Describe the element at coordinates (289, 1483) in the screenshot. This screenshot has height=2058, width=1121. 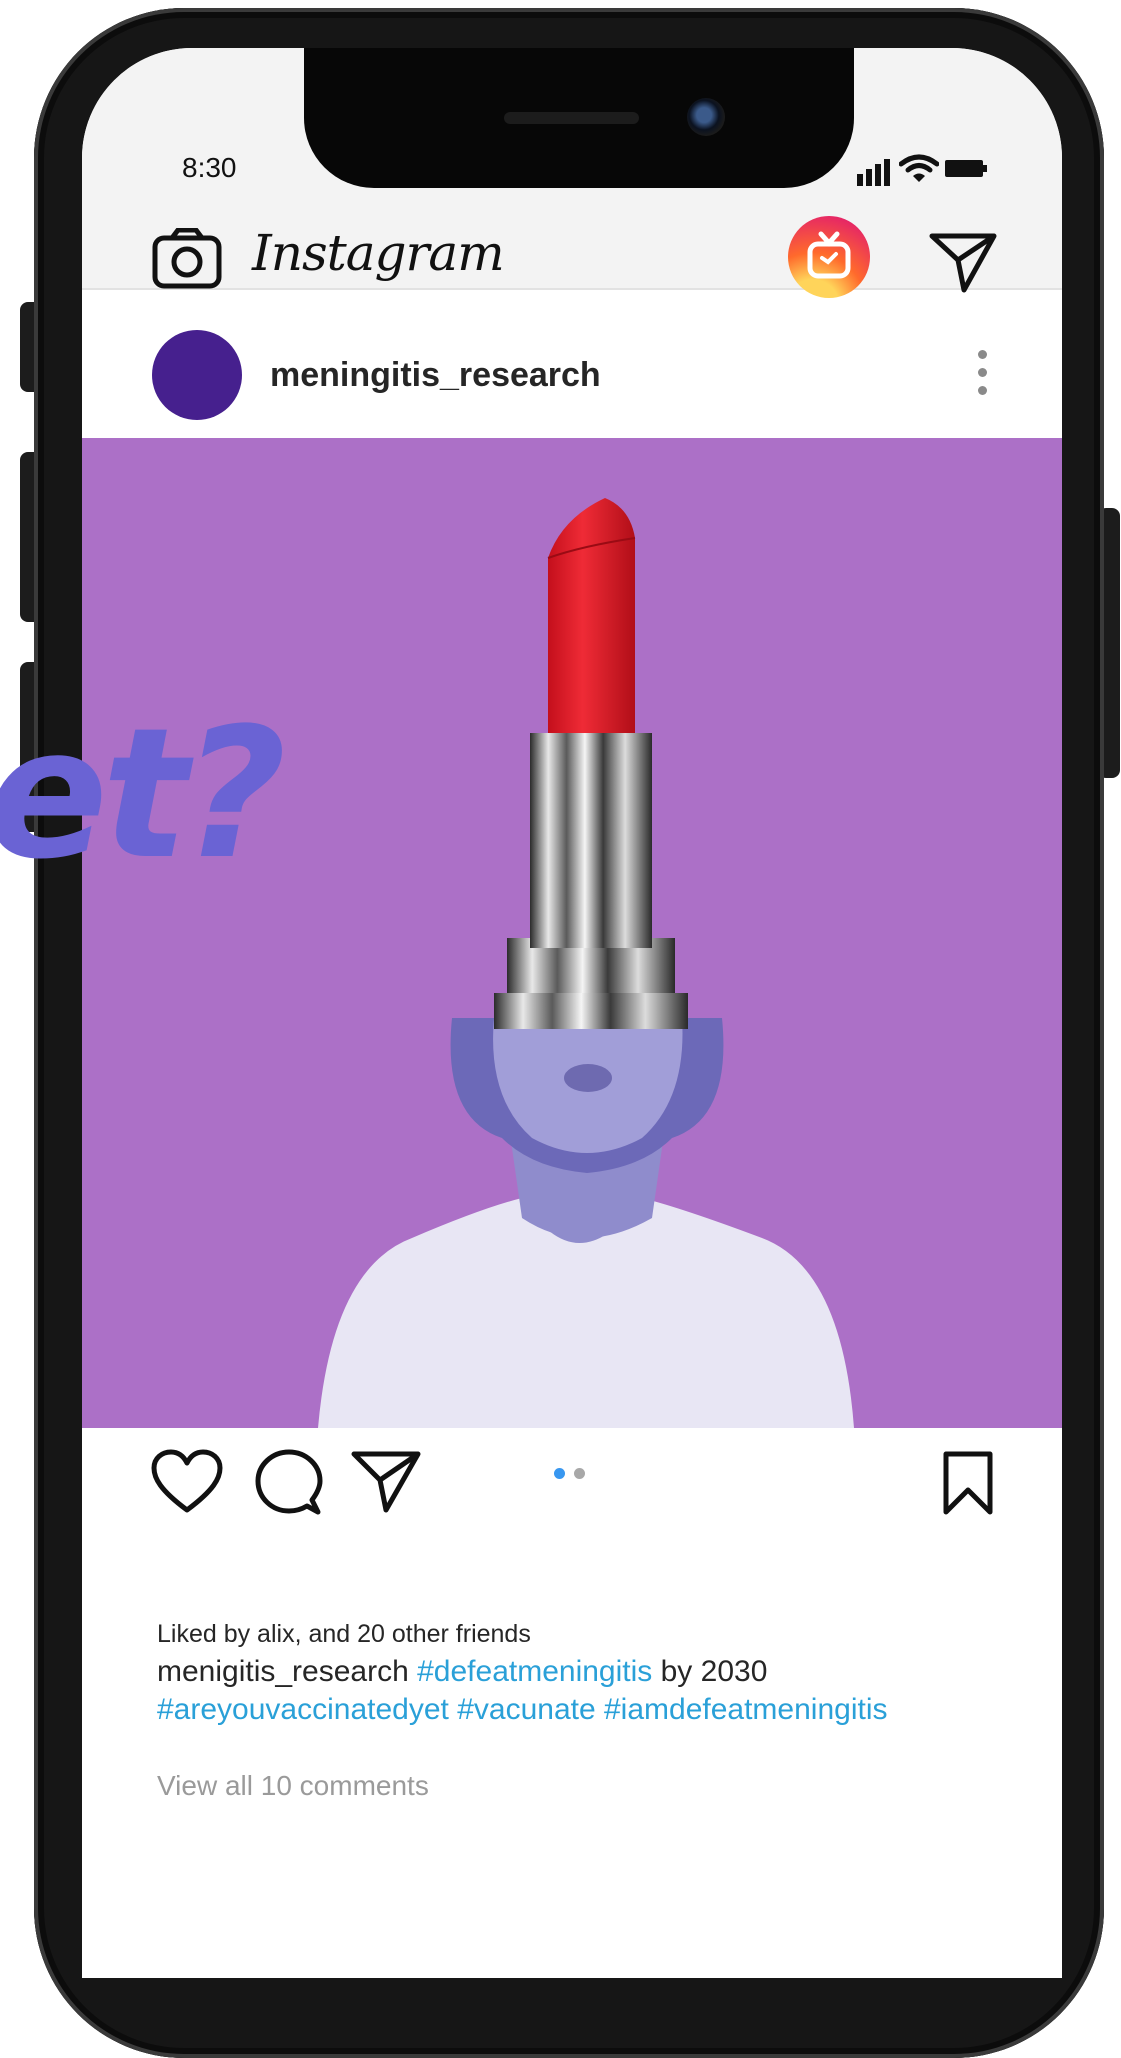
I see `comment-icon` at that location.